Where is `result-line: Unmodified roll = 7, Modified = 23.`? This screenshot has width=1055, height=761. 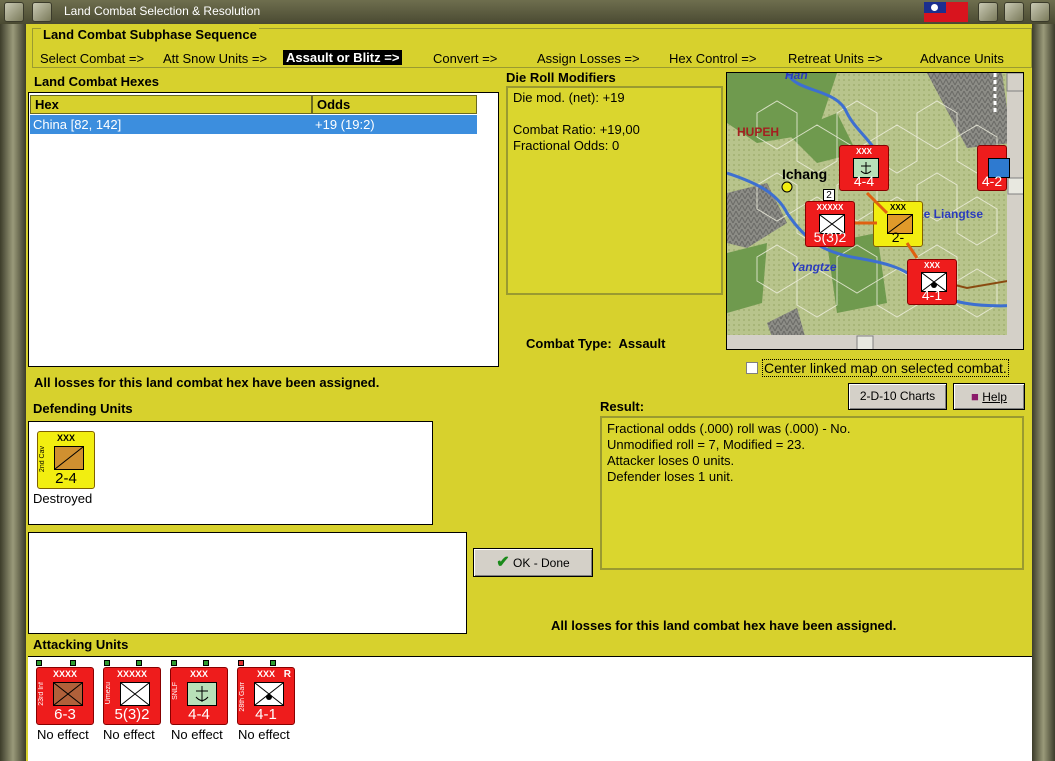
result-line: Unmodified roll = 7, Modified = 23. is located at coordinates (706, 444).